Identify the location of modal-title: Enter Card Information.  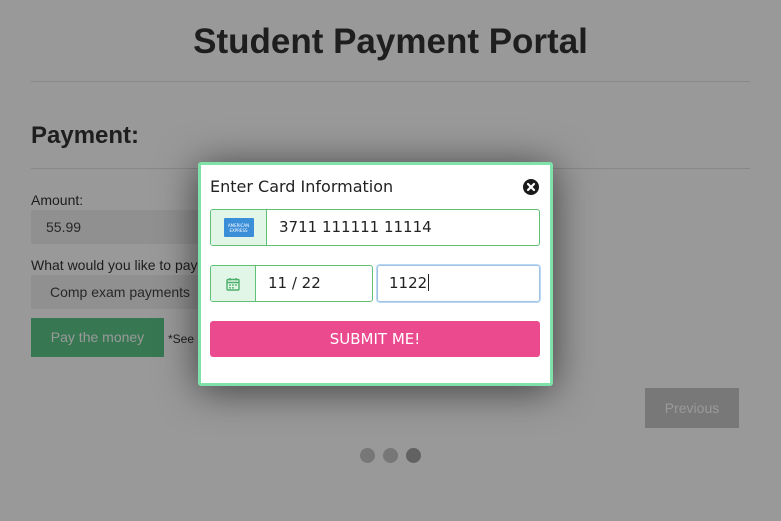
(302, 186).